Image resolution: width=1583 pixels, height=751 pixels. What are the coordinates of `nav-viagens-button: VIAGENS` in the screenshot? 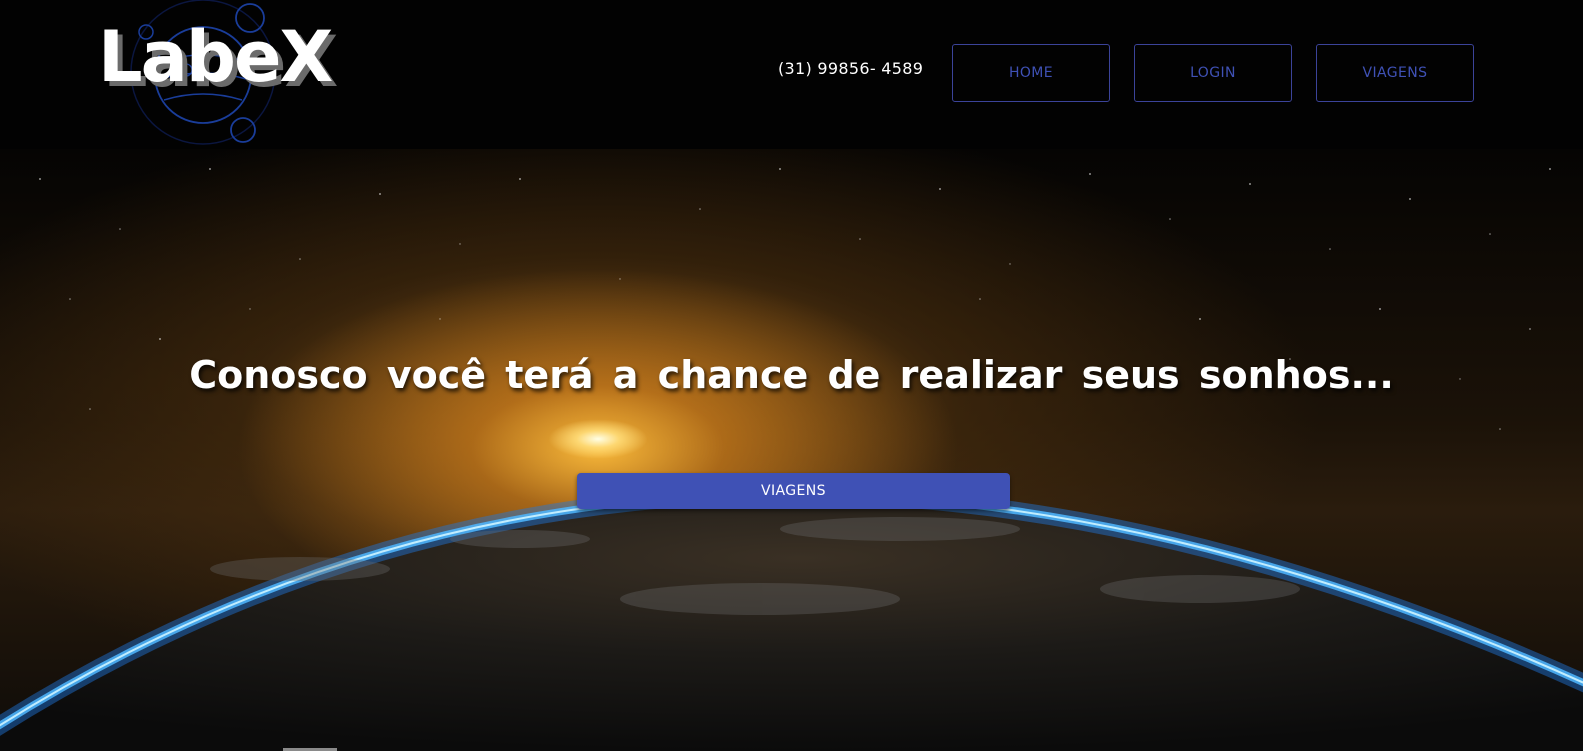 It's located at (1395, 73).